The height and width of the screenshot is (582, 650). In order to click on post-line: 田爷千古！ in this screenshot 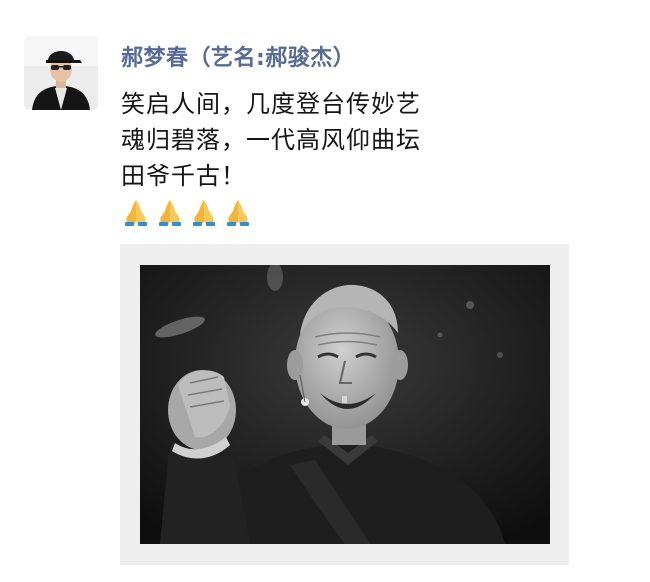, I will do `click(183, 176)`.